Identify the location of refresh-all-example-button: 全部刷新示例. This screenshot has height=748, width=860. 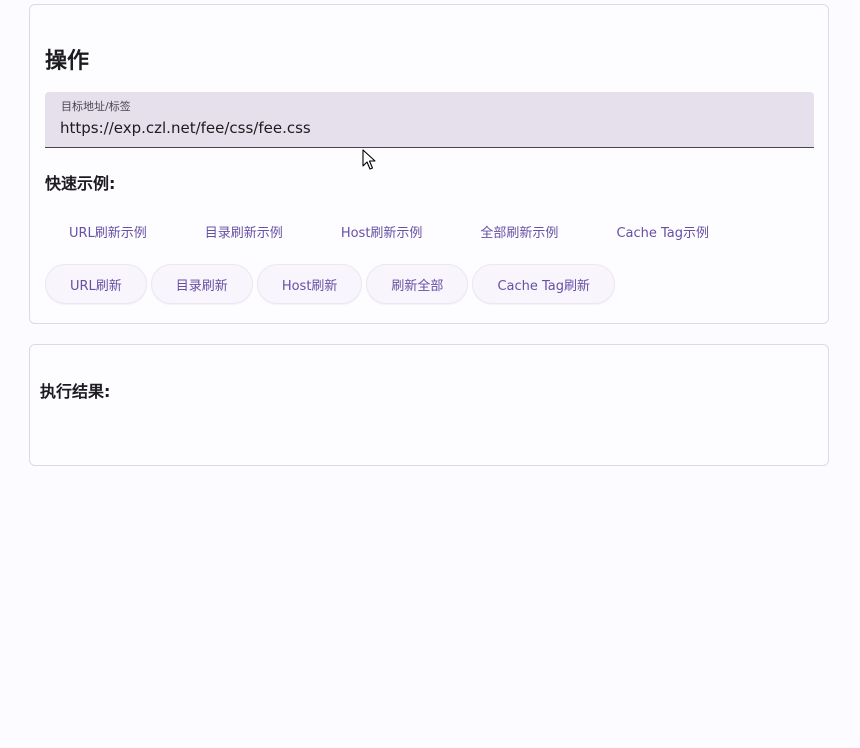
(519, 231).